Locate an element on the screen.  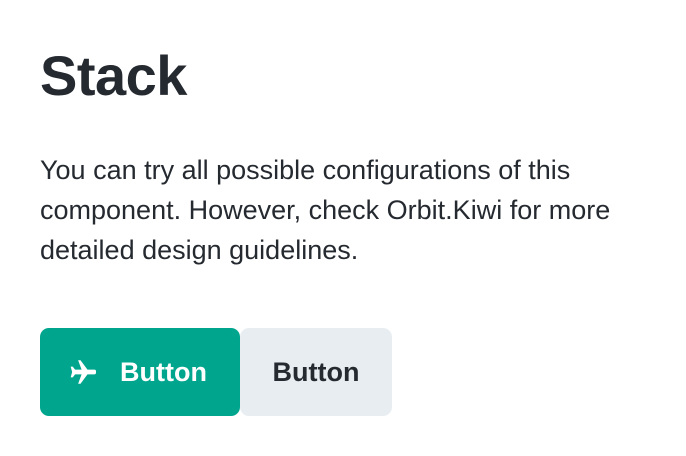
secondary-button: Button is located at coordinates (316, 372).